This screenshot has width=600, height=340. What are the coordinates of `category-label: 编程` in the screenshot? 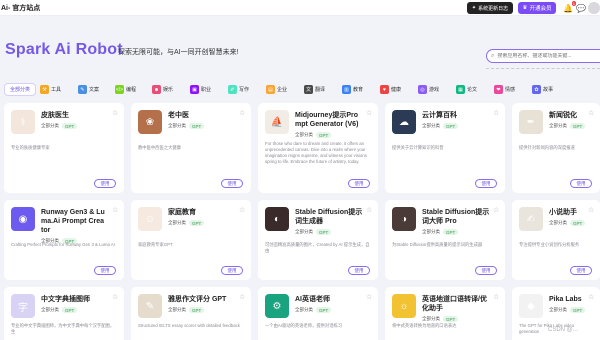 It's located at (131, 90).